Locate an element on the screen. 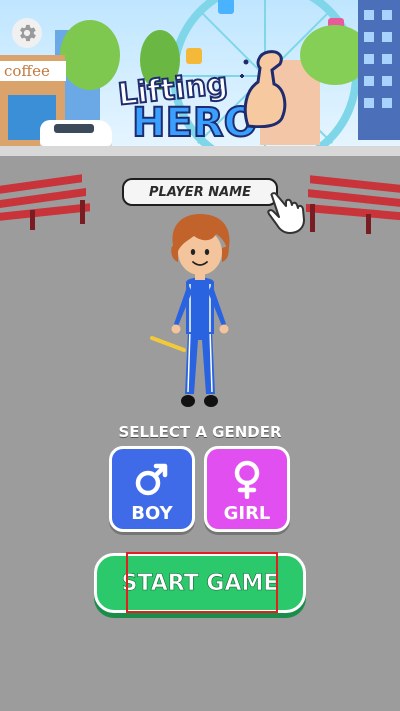  settings-button is located at coordinates (27, 33).